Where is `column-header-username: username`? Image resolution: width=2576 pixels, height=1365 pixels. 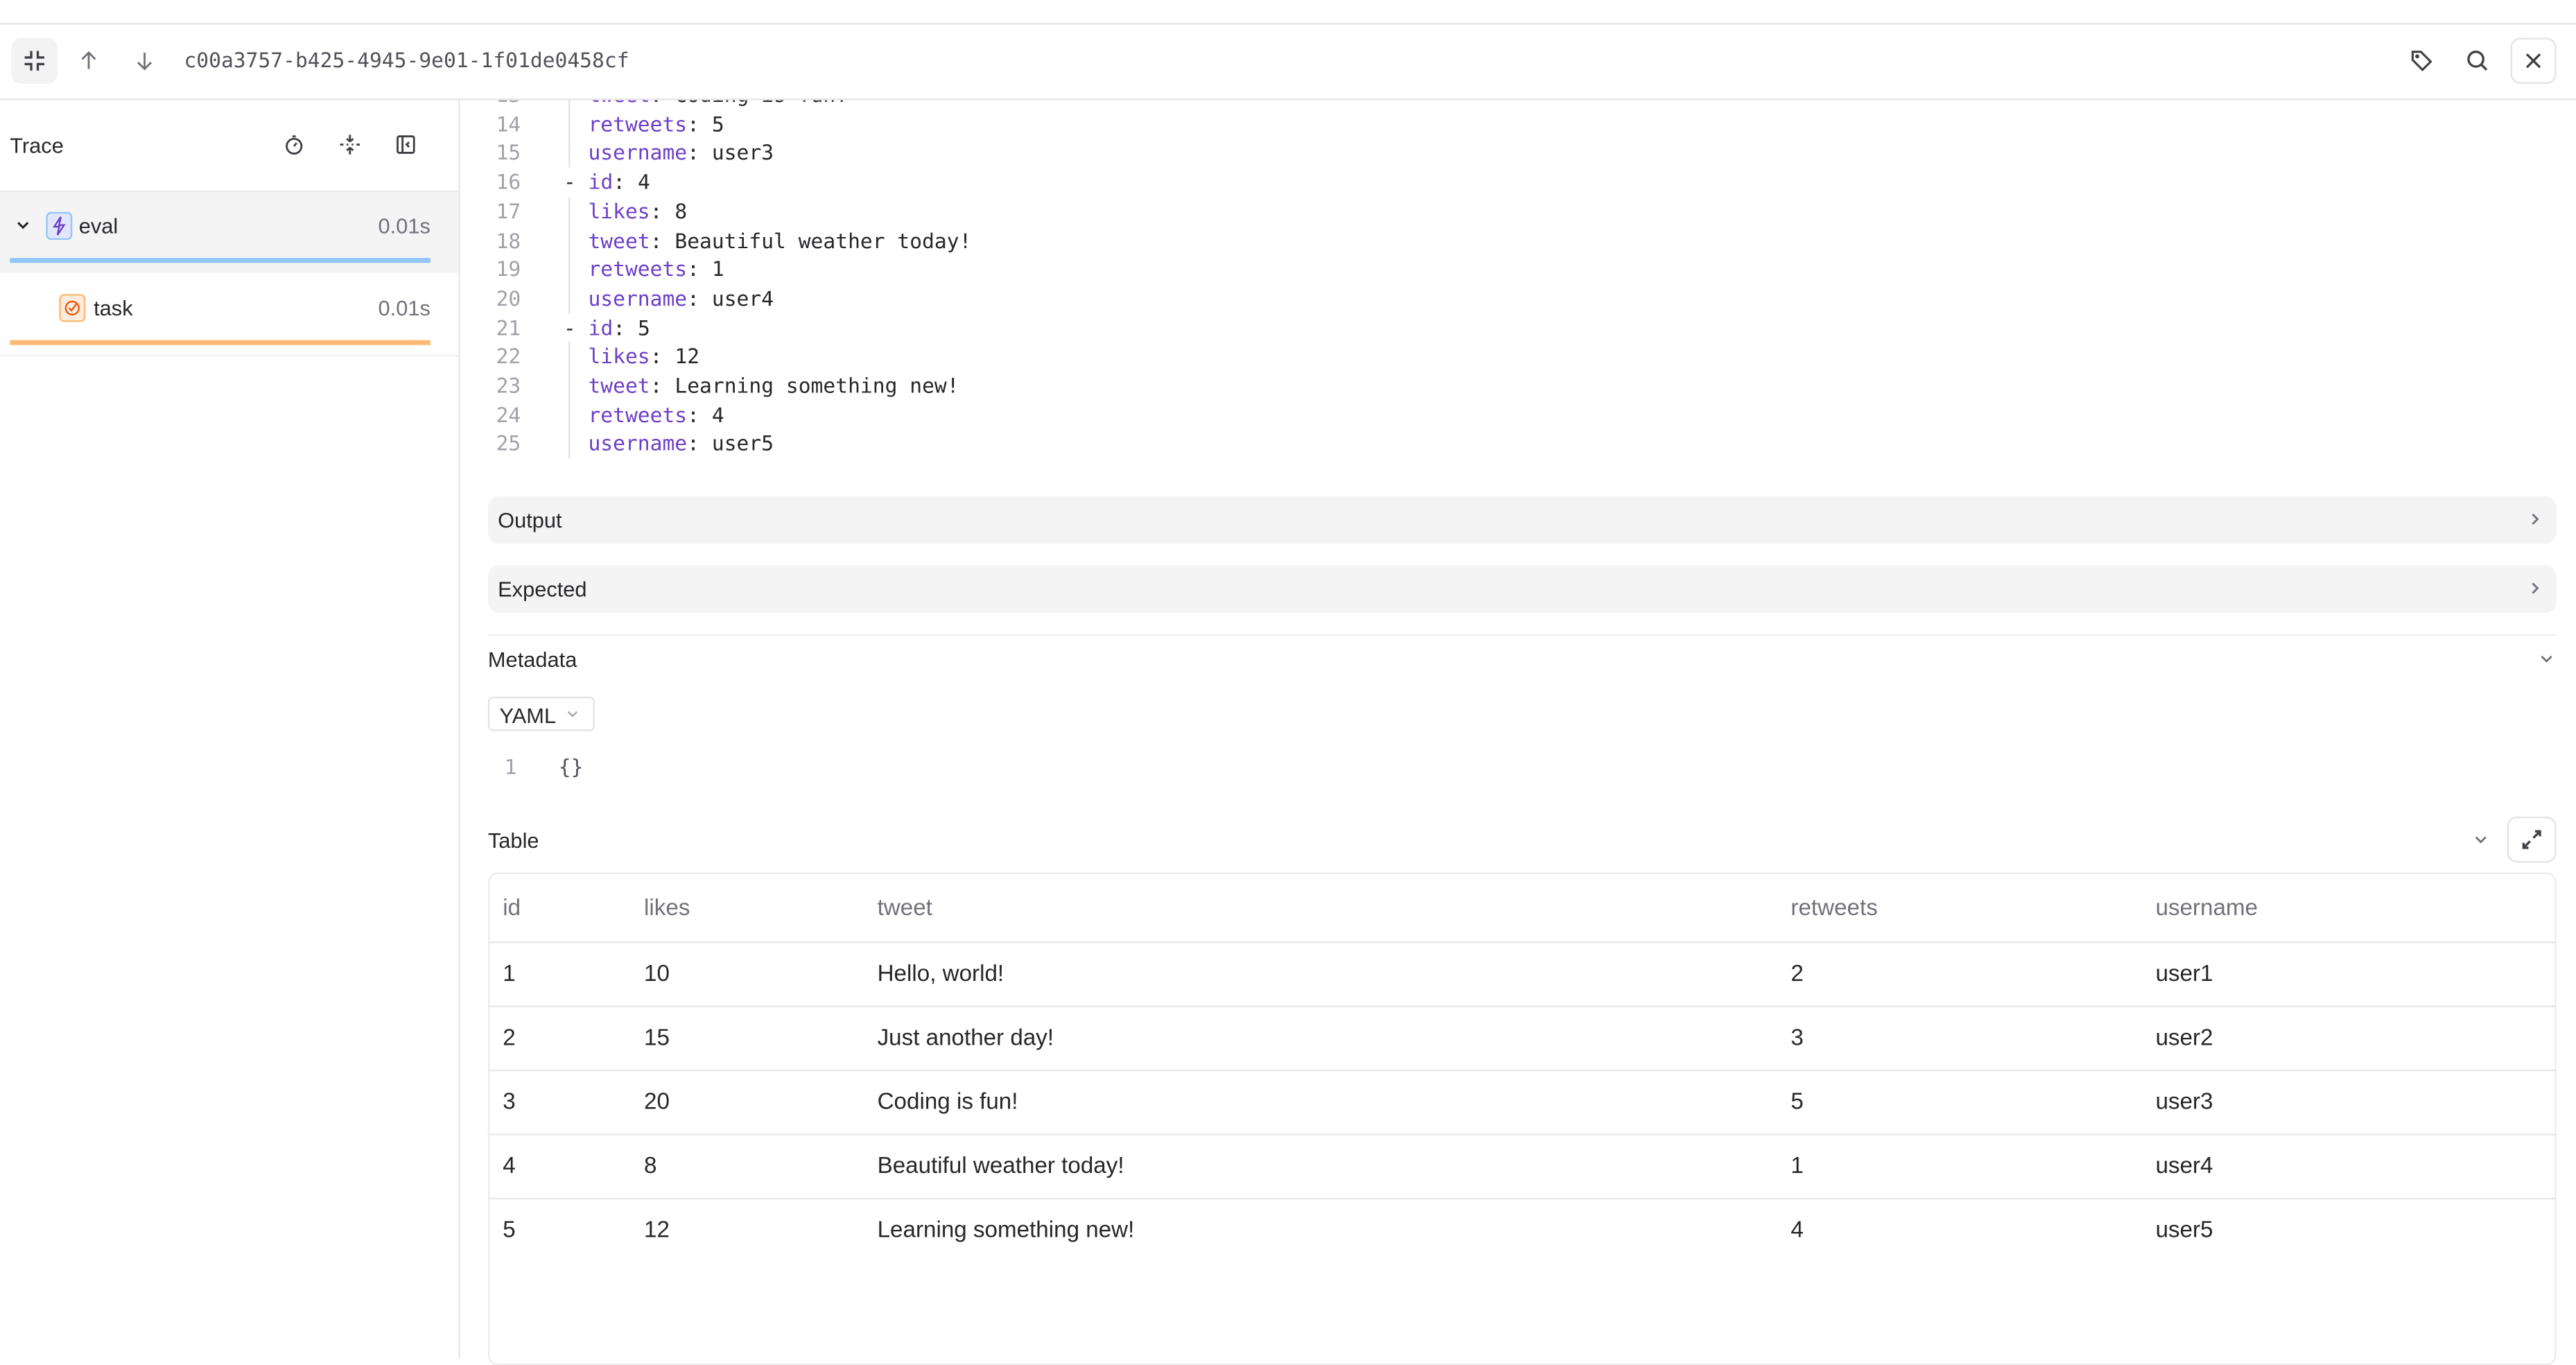 column-header-username: username is located at coordinates (2206, 907).